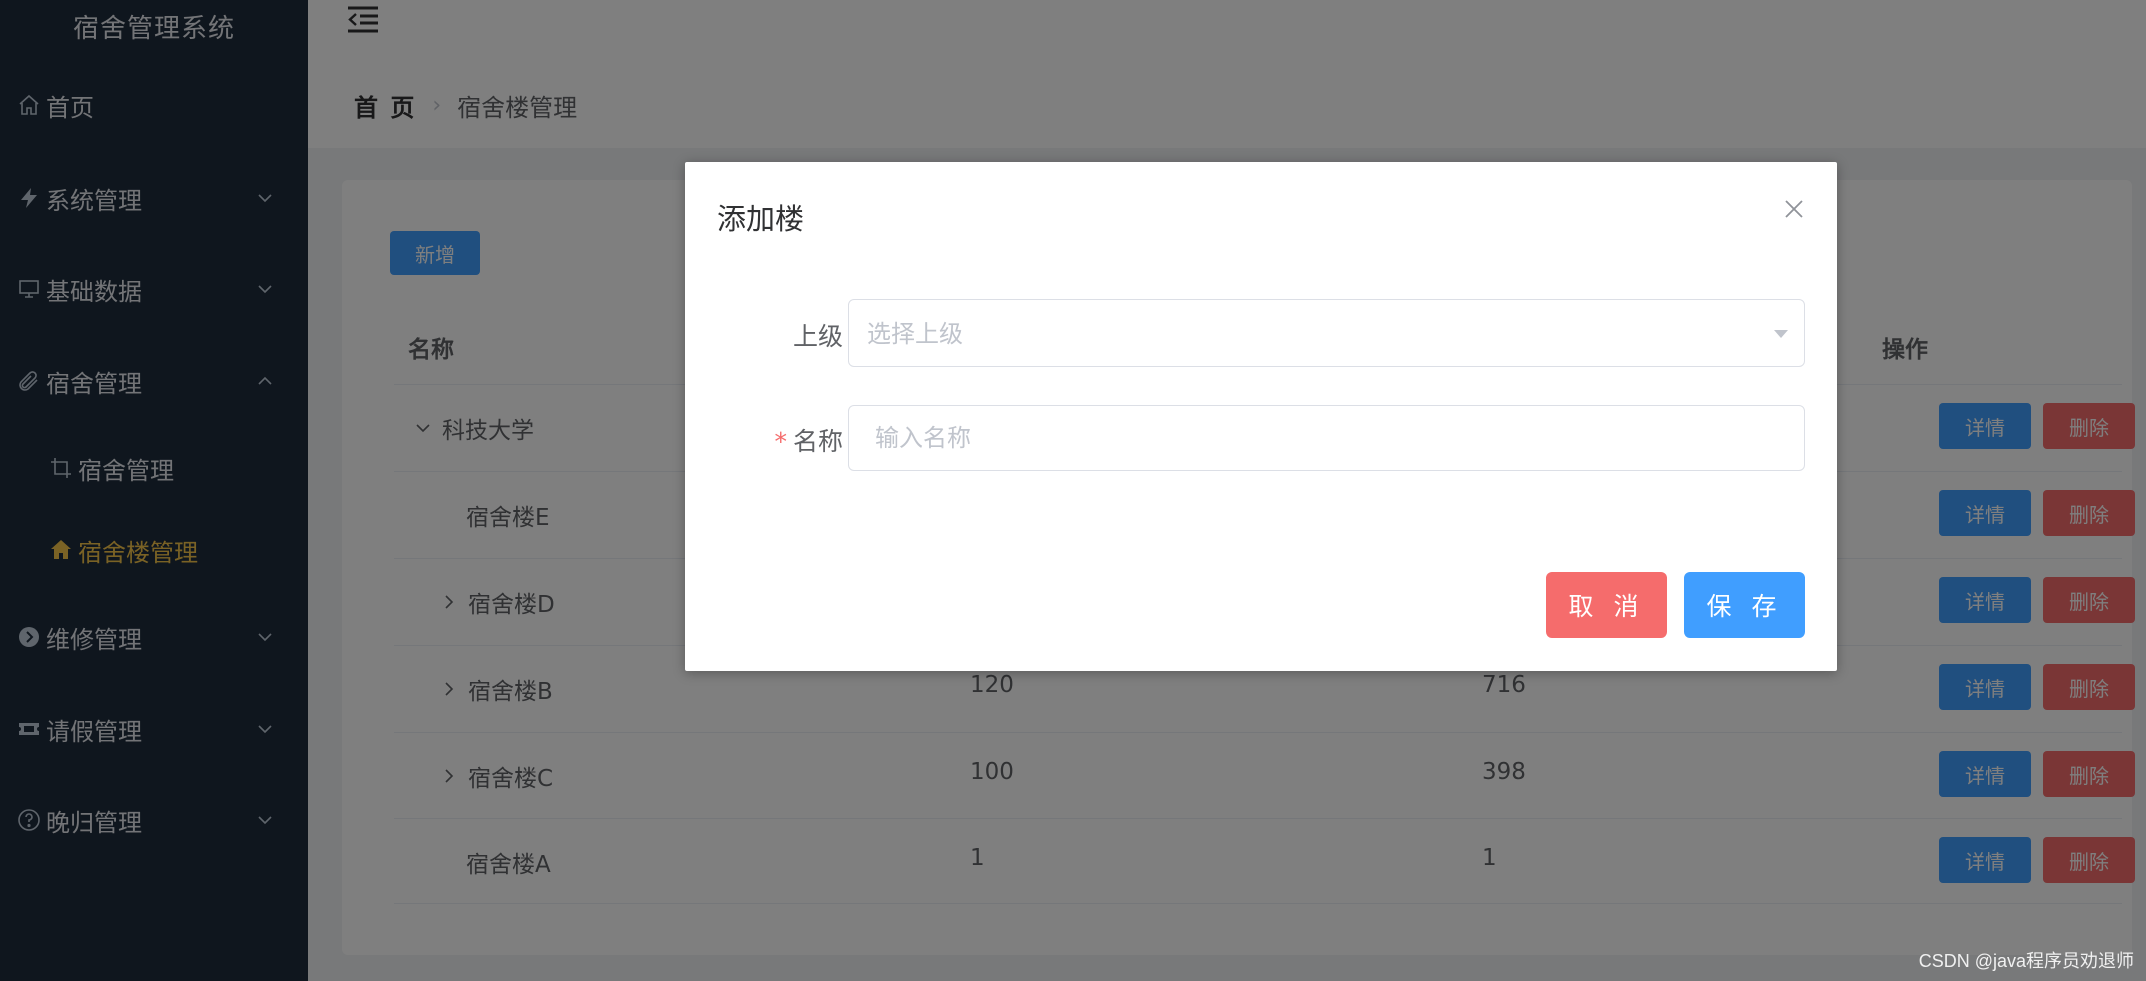 The height and width of the screenshot is (981, 2146). Describe the element at coordinates (915, 334) in the screenshot. I see `parent-select-placeholder: 选择上级` at that location.